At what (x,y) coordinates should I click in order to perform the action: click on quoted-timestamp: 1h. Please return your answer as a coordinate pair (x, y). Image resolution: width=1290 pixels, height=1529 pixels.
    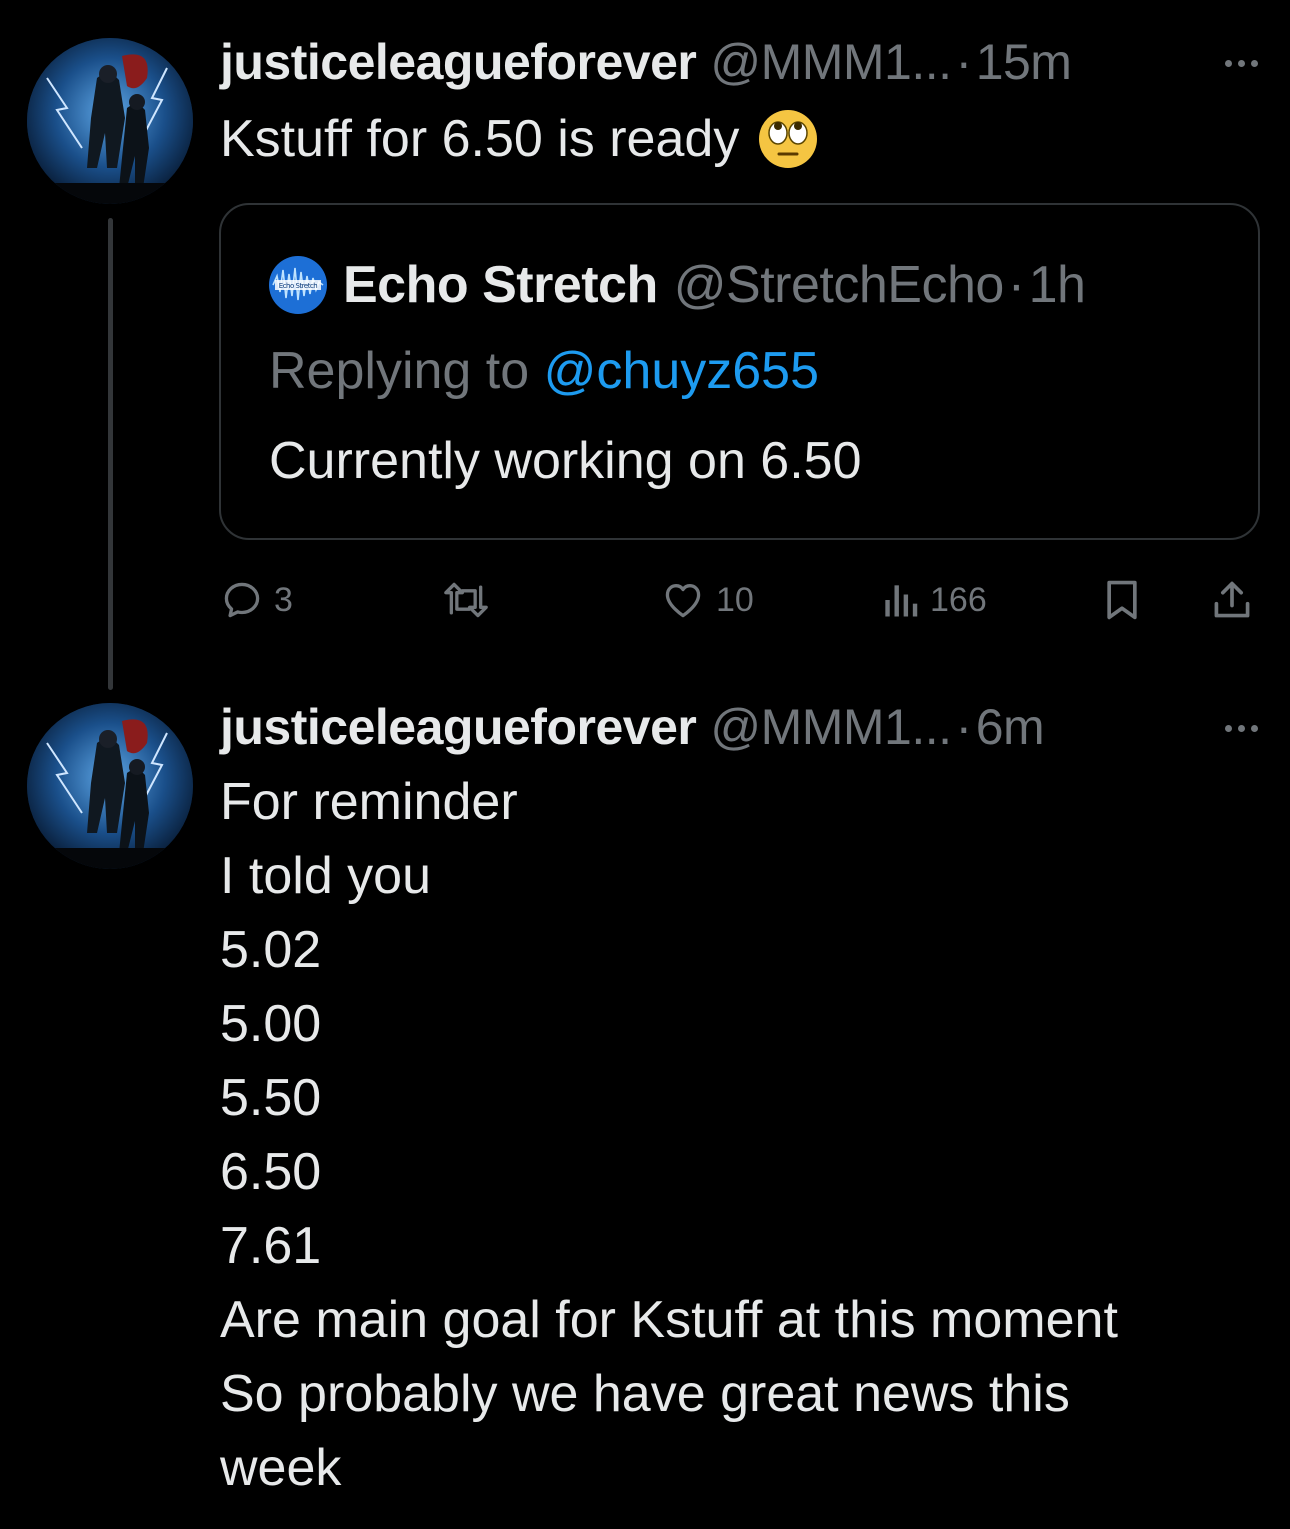
    Looking at the image, I should click on (1057, 285).